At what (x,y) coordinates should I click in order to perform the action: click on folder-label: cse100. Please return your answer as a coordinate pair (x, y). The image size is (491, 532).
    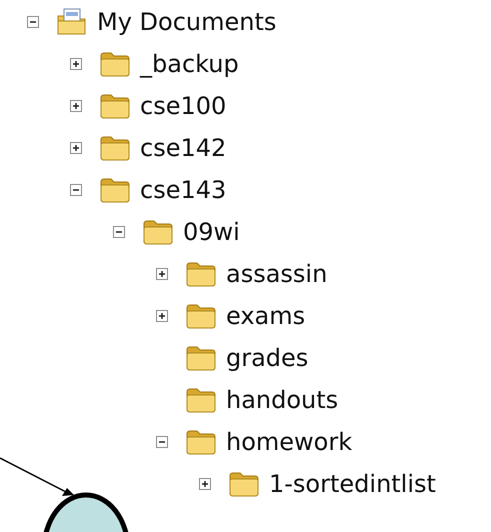
    Looking at the image, I should click on (183, 106).